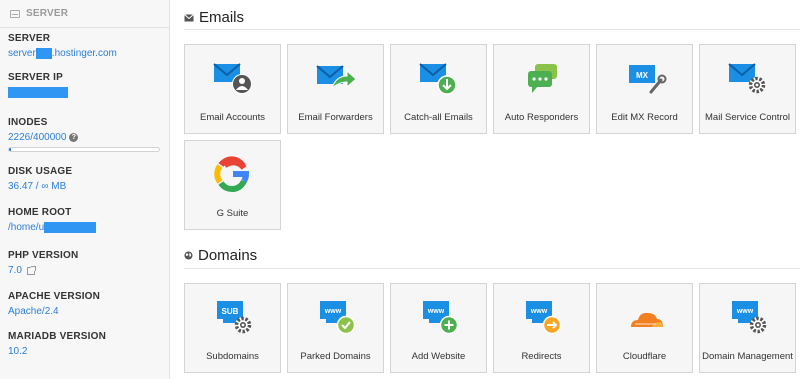 This screenshot has height=379, width=800. Describe the element at coordinates (541, 356) in the screenshot. I see `tile-label: Redirects` at that location.